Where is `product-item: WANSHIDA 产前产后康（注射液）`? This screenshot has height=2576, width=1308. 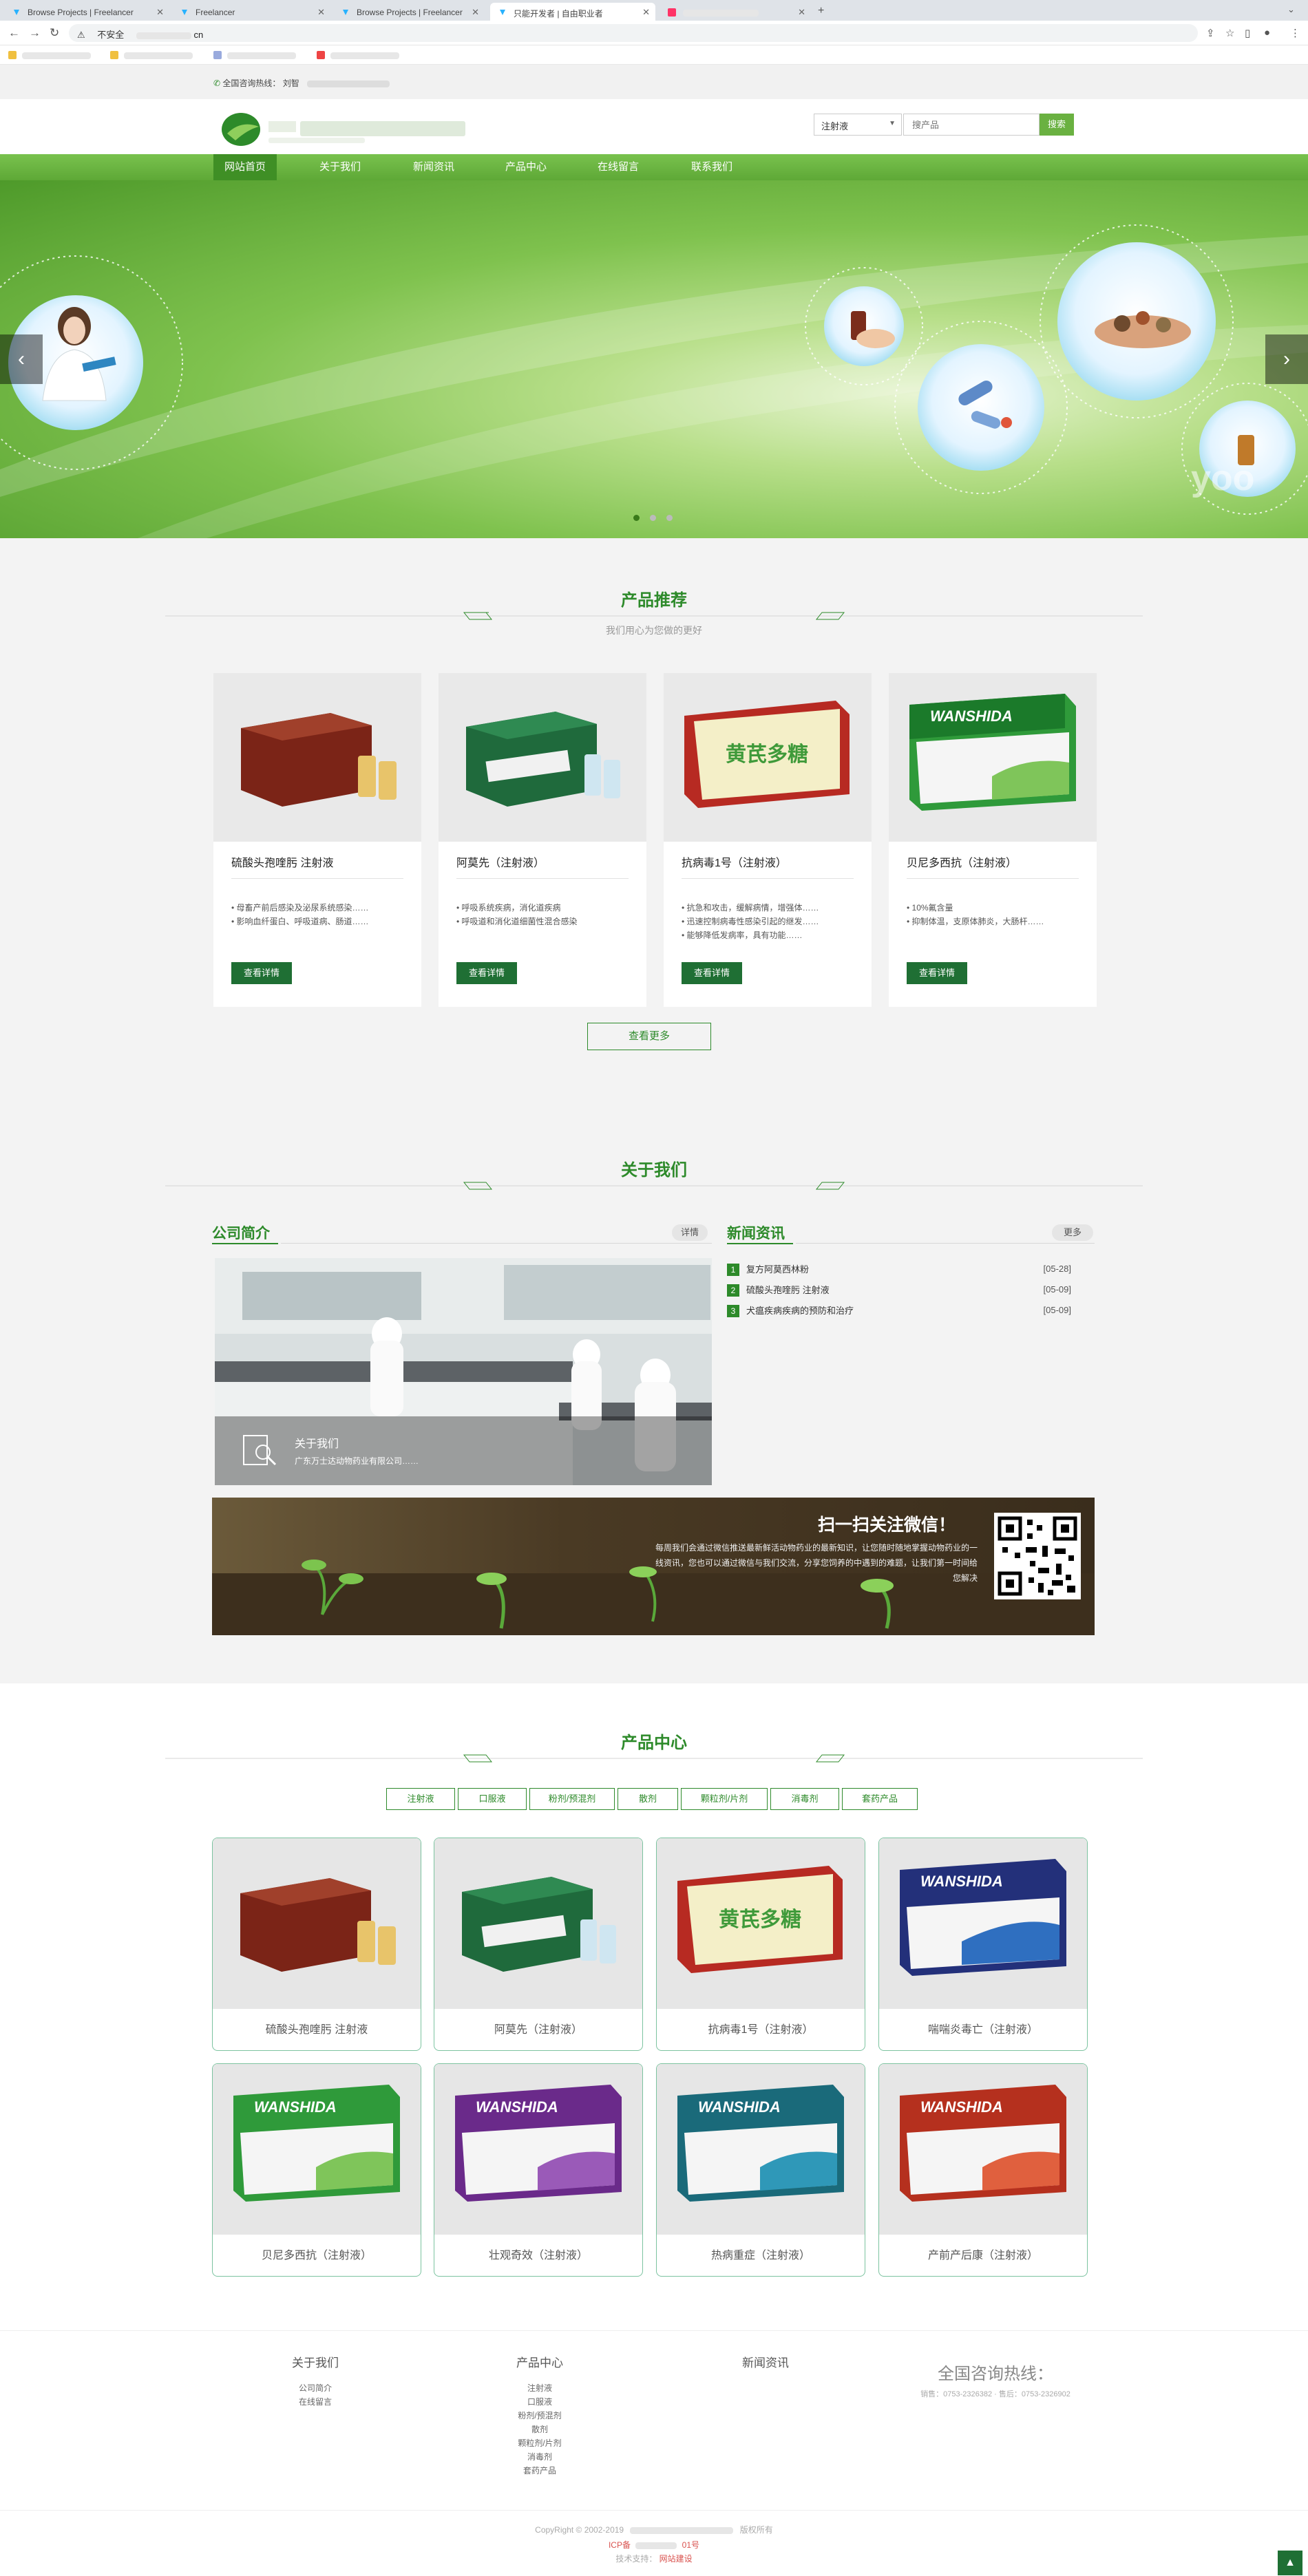
product-item: WANSHIDA 产前产后康（注射液） is located at coordinates (983, 2170).